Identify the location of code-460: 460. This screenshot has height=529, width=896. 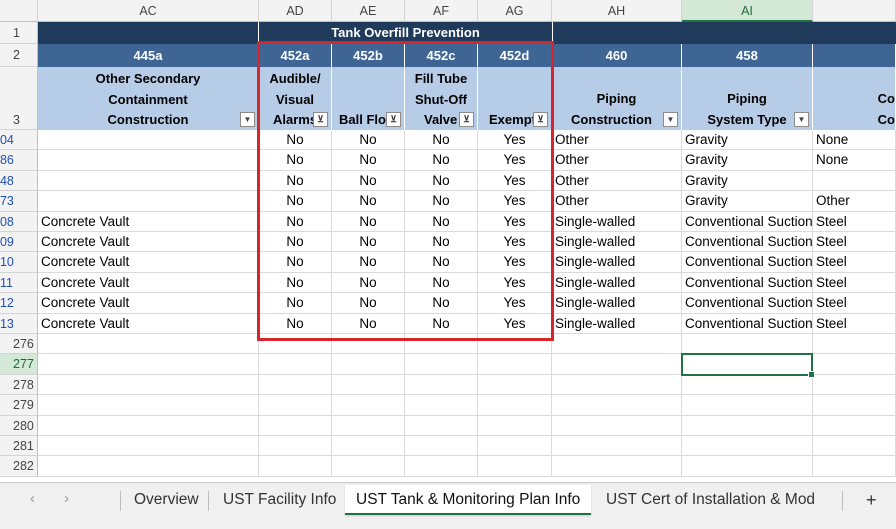
(617, 55).